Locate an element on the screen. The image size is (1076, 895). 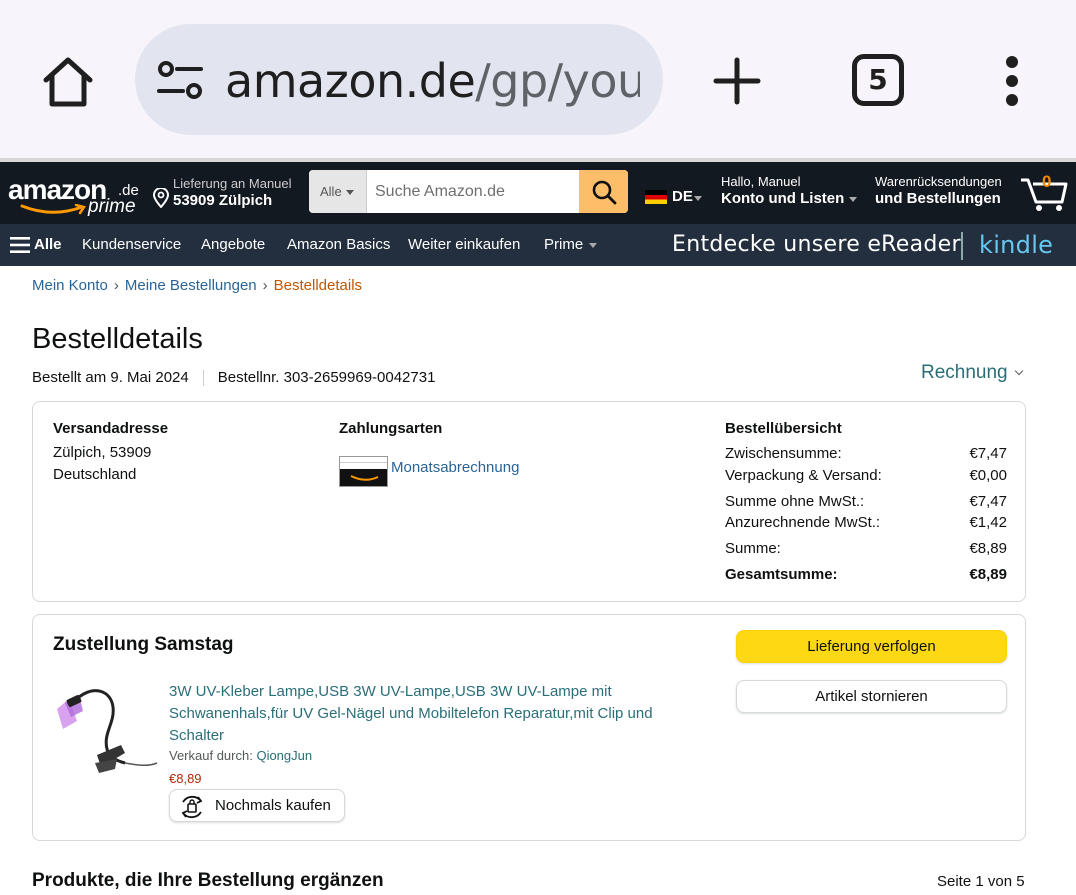
nav-link-keep-shopping: Weiter einkaufen is located at coordinates (464, 245).